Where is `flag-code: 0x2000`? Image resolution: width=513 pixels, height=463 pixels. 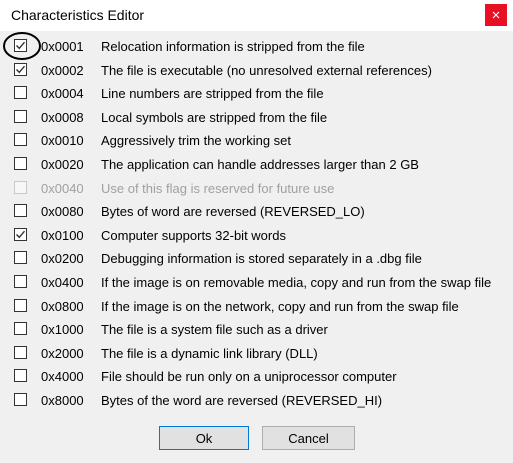 flag-code: 0x2000 is located at coordinates (62, 353).